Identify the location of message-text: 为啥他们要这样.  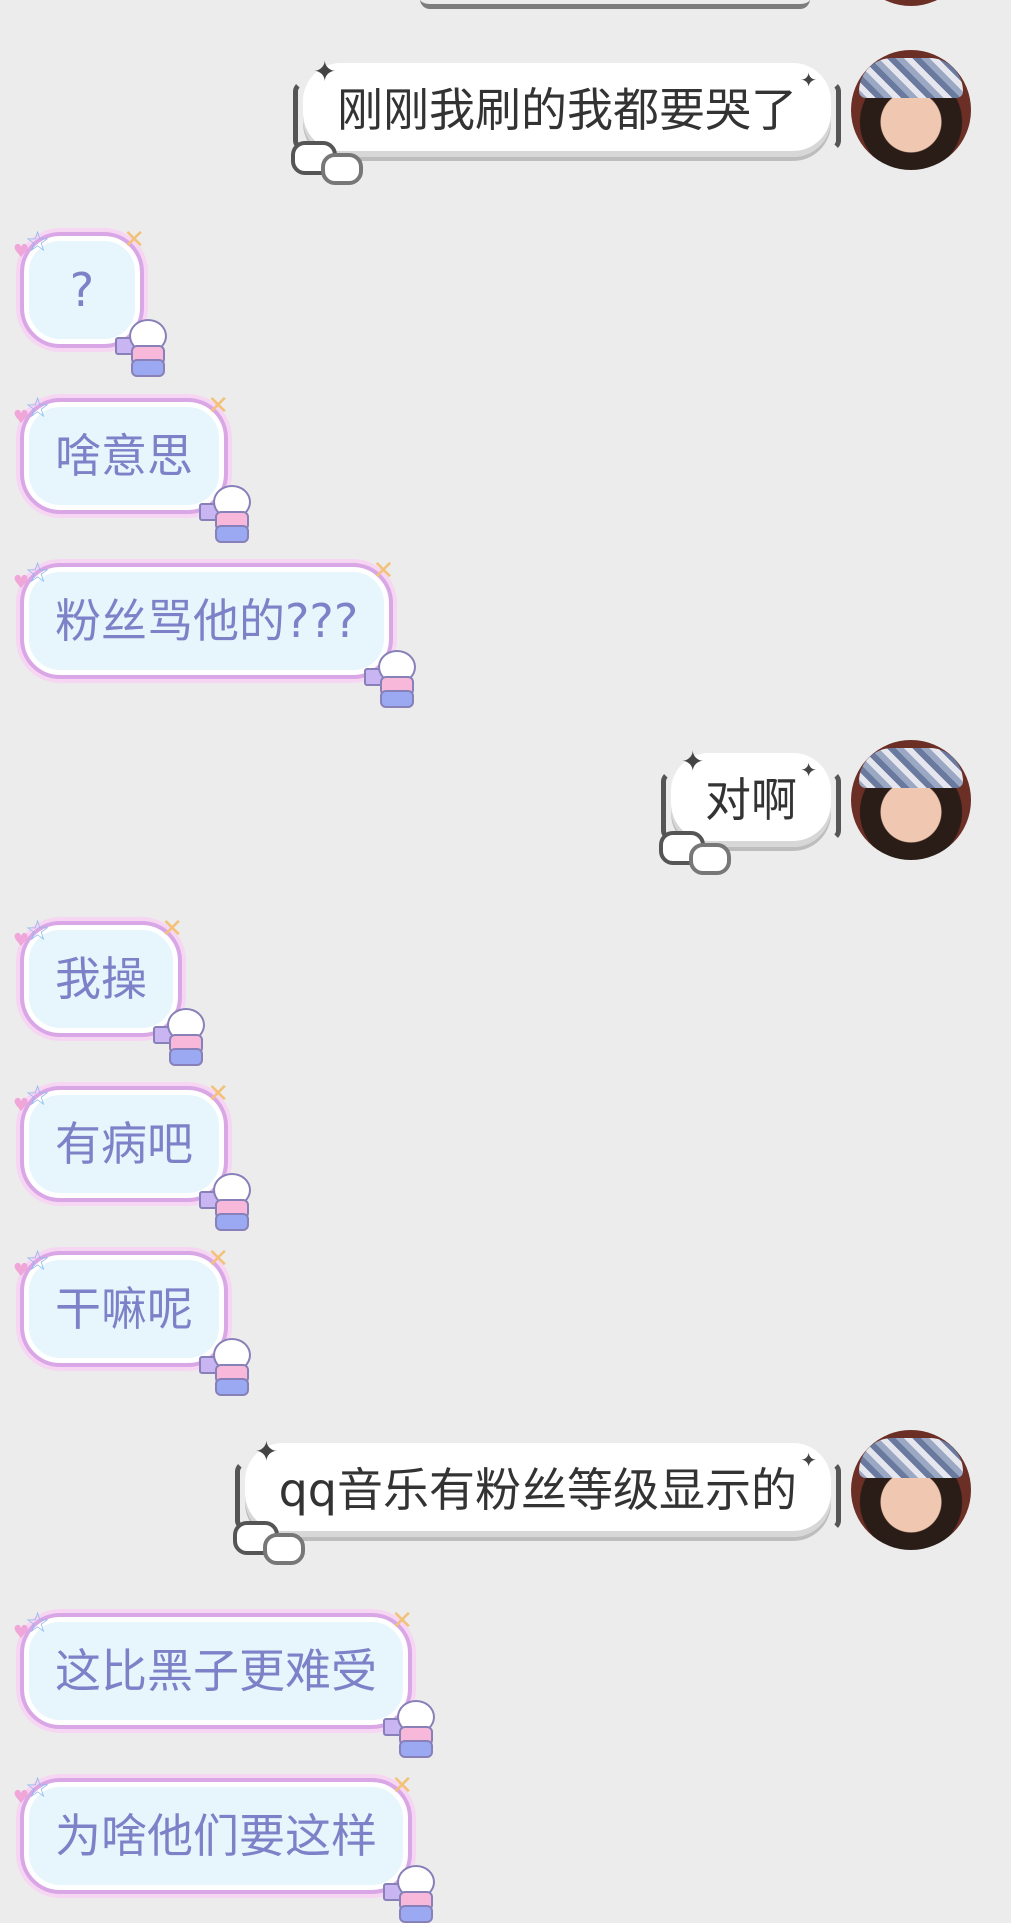
(216, 1836).